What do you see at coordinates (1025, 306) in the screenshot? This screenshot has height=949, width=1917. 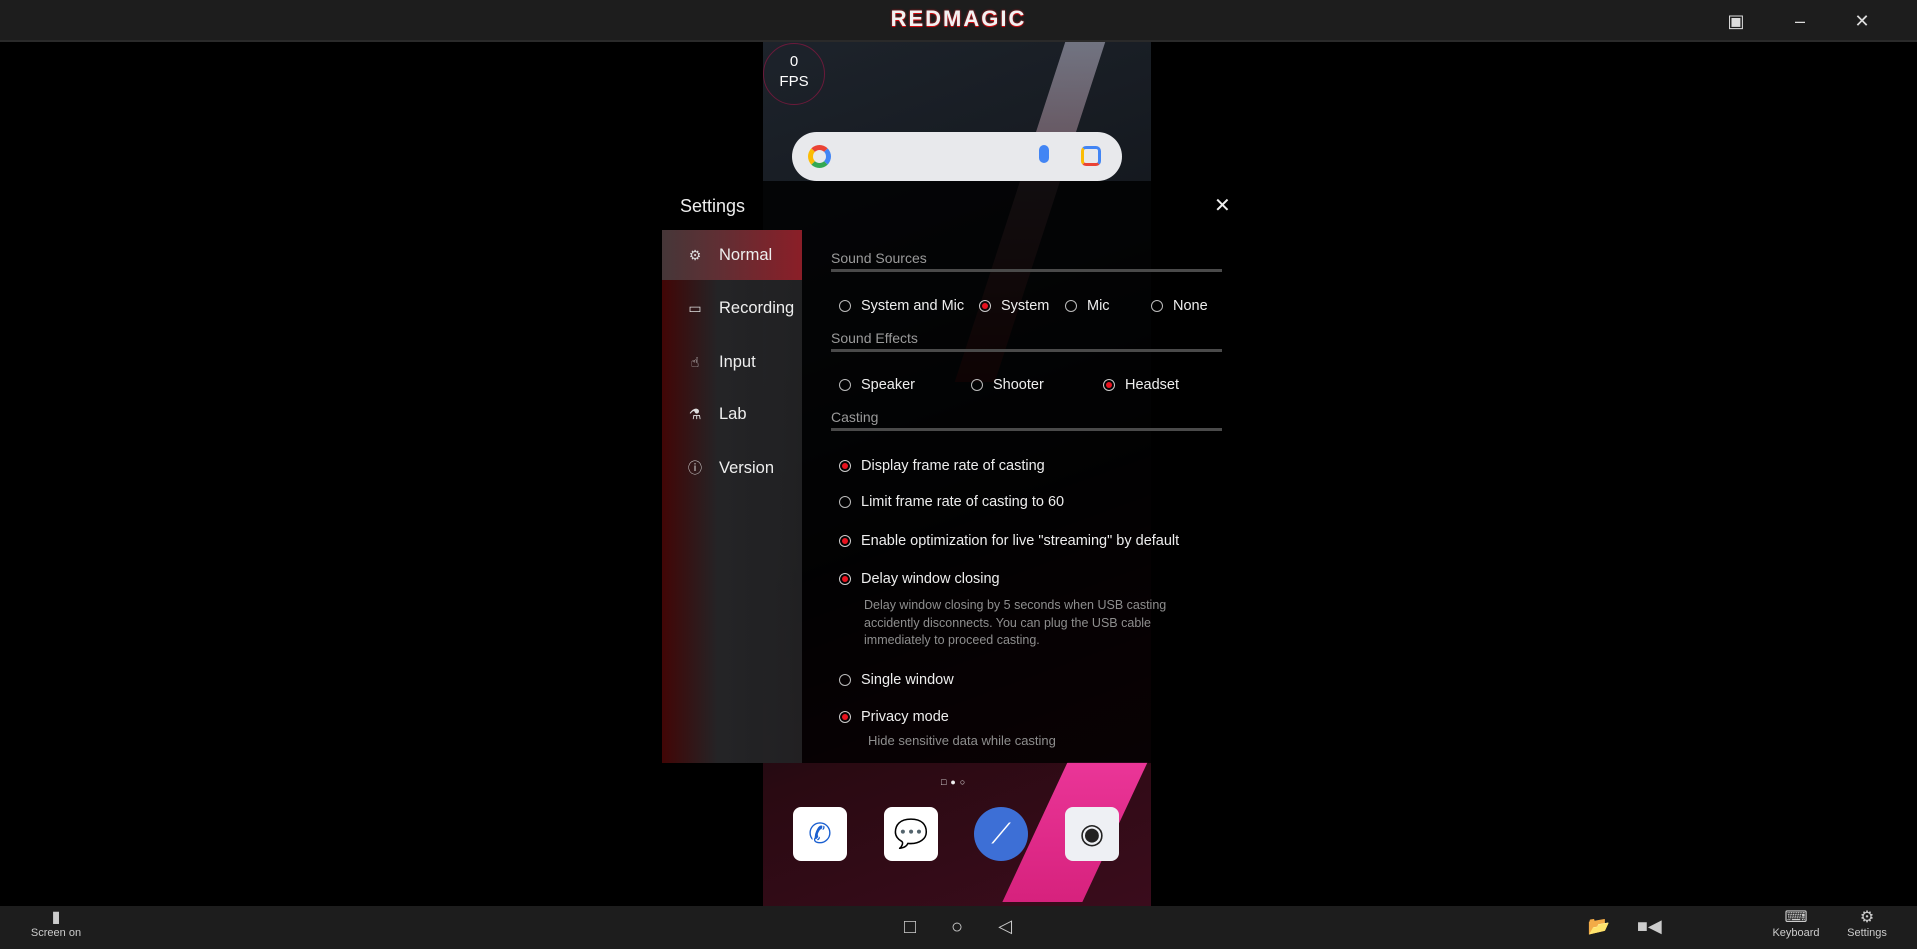 I see `option-label: System` at bounding box center [1025, 306].